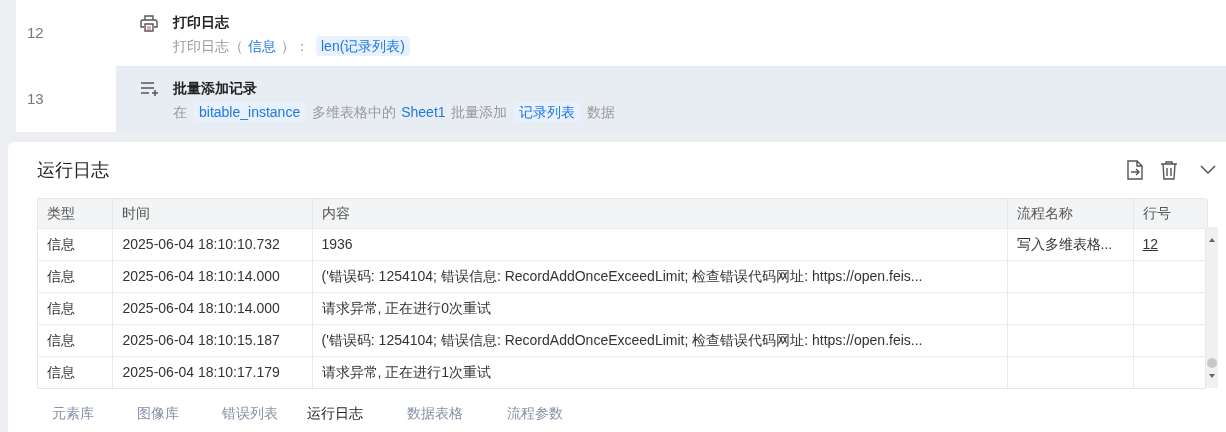 The width and height of the screenshot is (1226, 432). What do you see at coordinates (671, 33) in the screenshot?
I see `step-row: 打印日志 打印日志（ 信息 ）： len(记录列表)` at bounding box center [671, 33].